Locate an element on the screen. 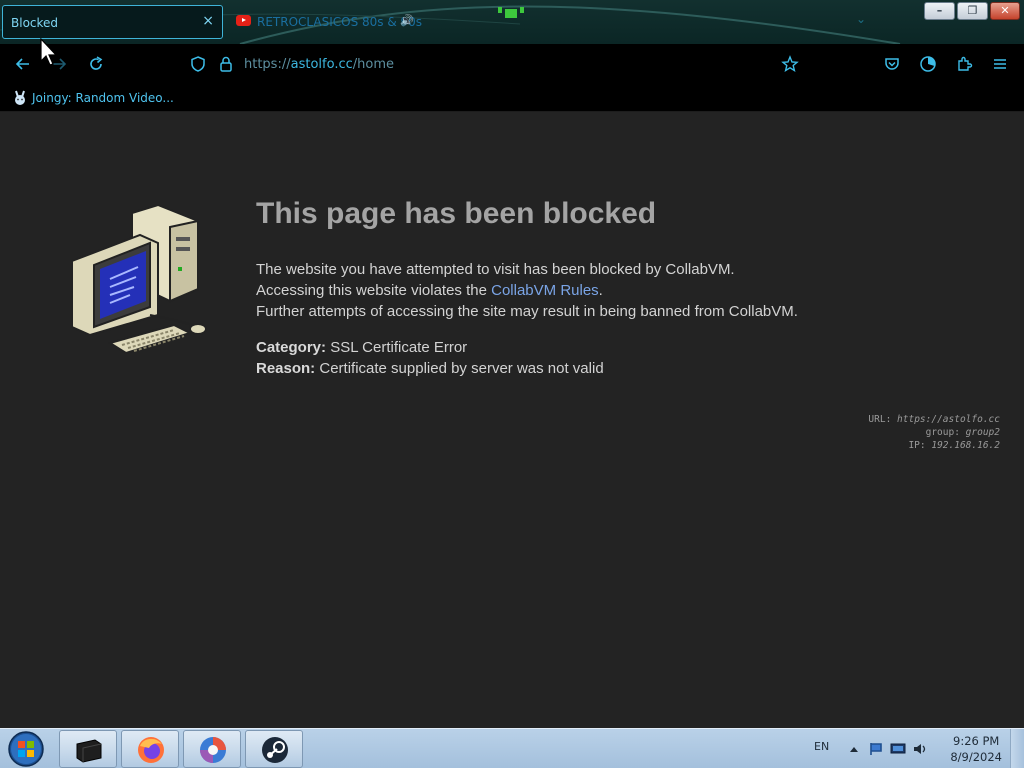  clock-time: 9:26 PM is located at coordinates (976, 741).